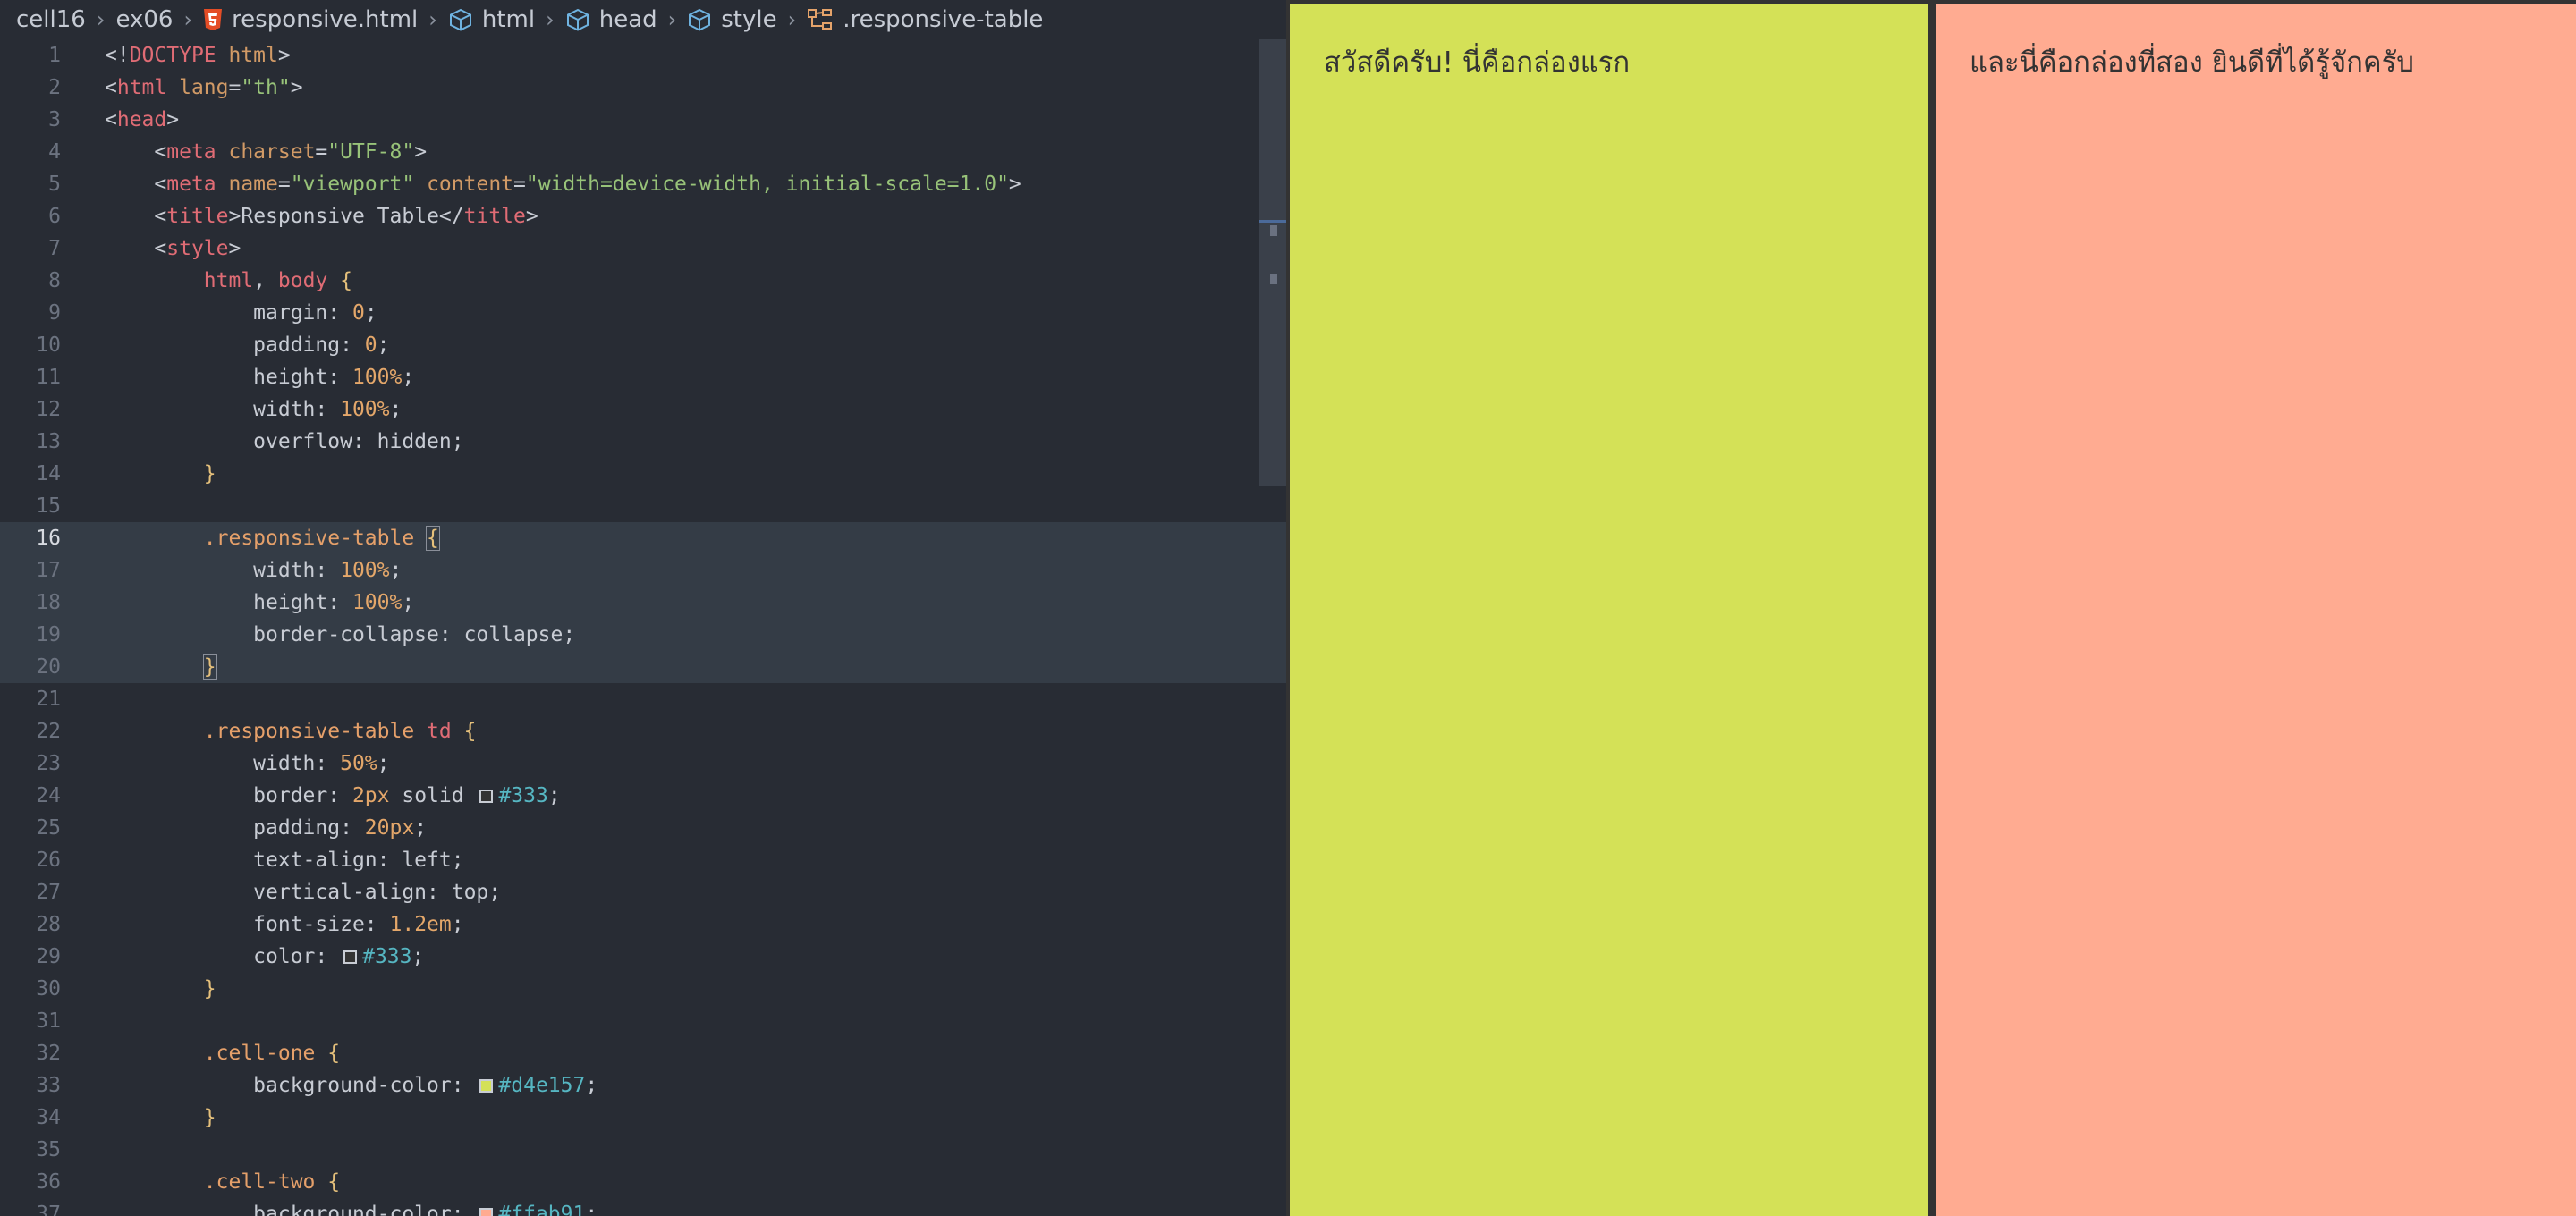 The height and width of the screenshot is (1216, 2576). Describe the element at coordinates (643, 506) in the screenshot. I see `code-line: 15` at that location.